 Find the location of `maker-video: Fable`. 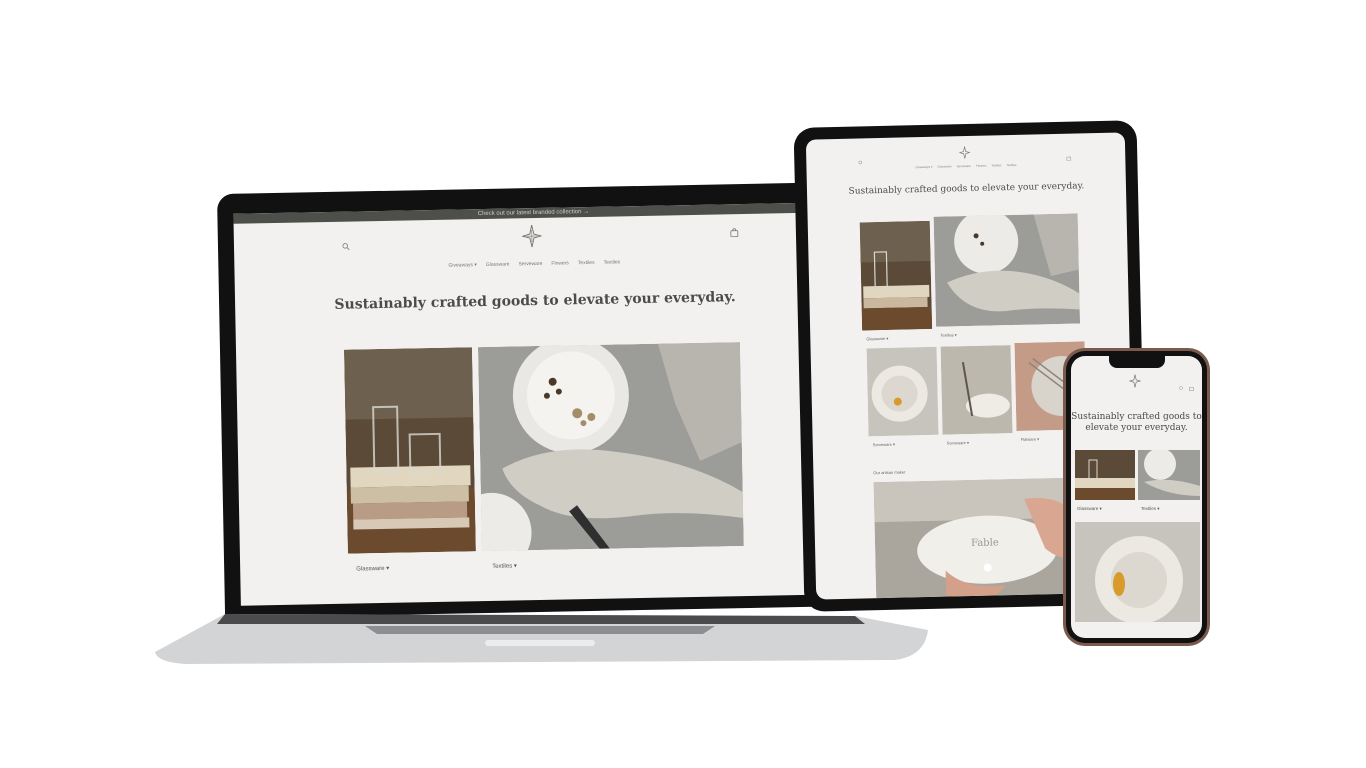

maker-video: Fable is located at coordinates (980, 538).